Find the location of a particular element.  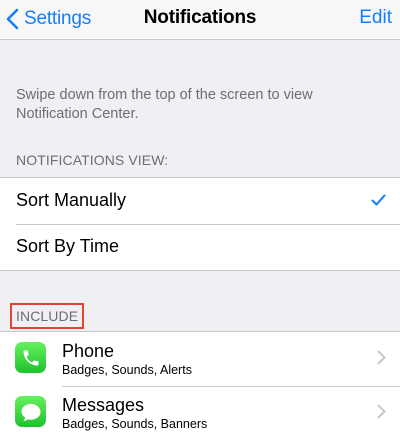

edit-button: Edit is located at coordinates (375, 18).